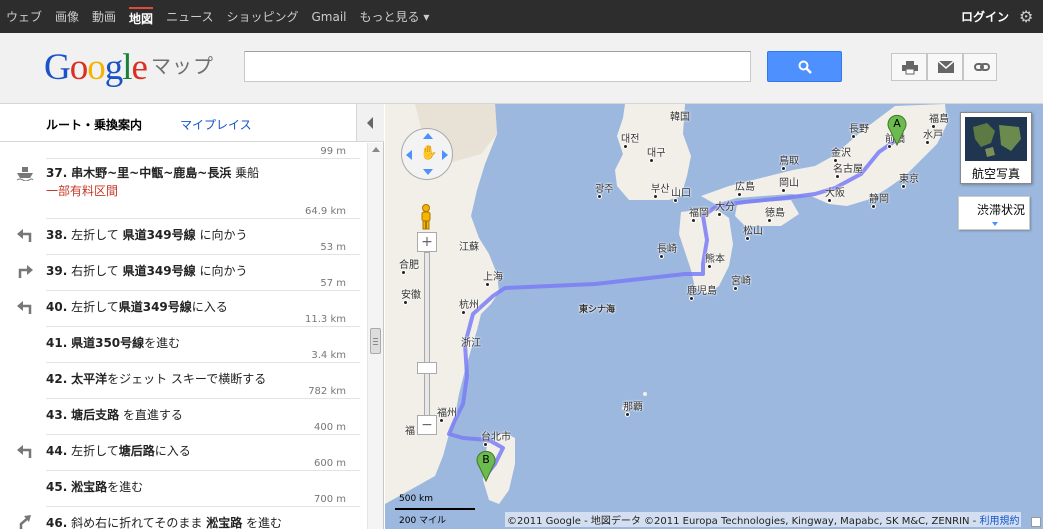  Describe the element at coordinates (375, 341) in the screenshot. I see `scroll-thumb` at that location.